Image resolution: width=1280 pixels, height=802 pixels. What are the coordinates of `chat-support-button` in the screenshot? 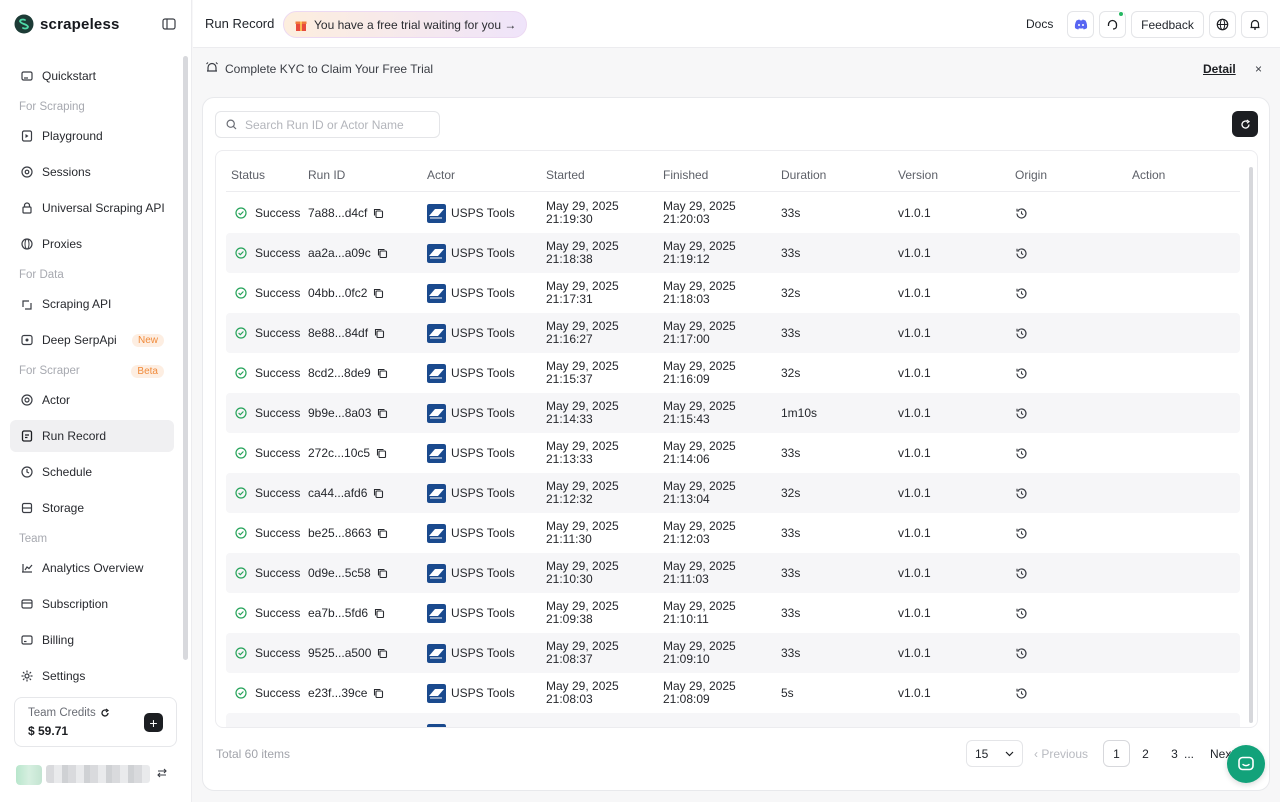 It's located at (1246, 764).